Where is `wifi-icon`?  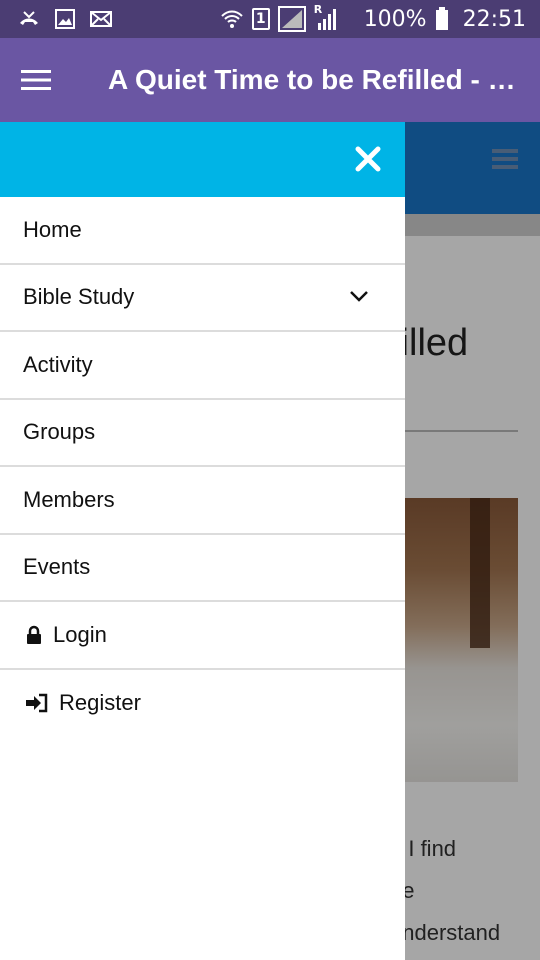
wifi-icon is located at coordinates (231, 19).